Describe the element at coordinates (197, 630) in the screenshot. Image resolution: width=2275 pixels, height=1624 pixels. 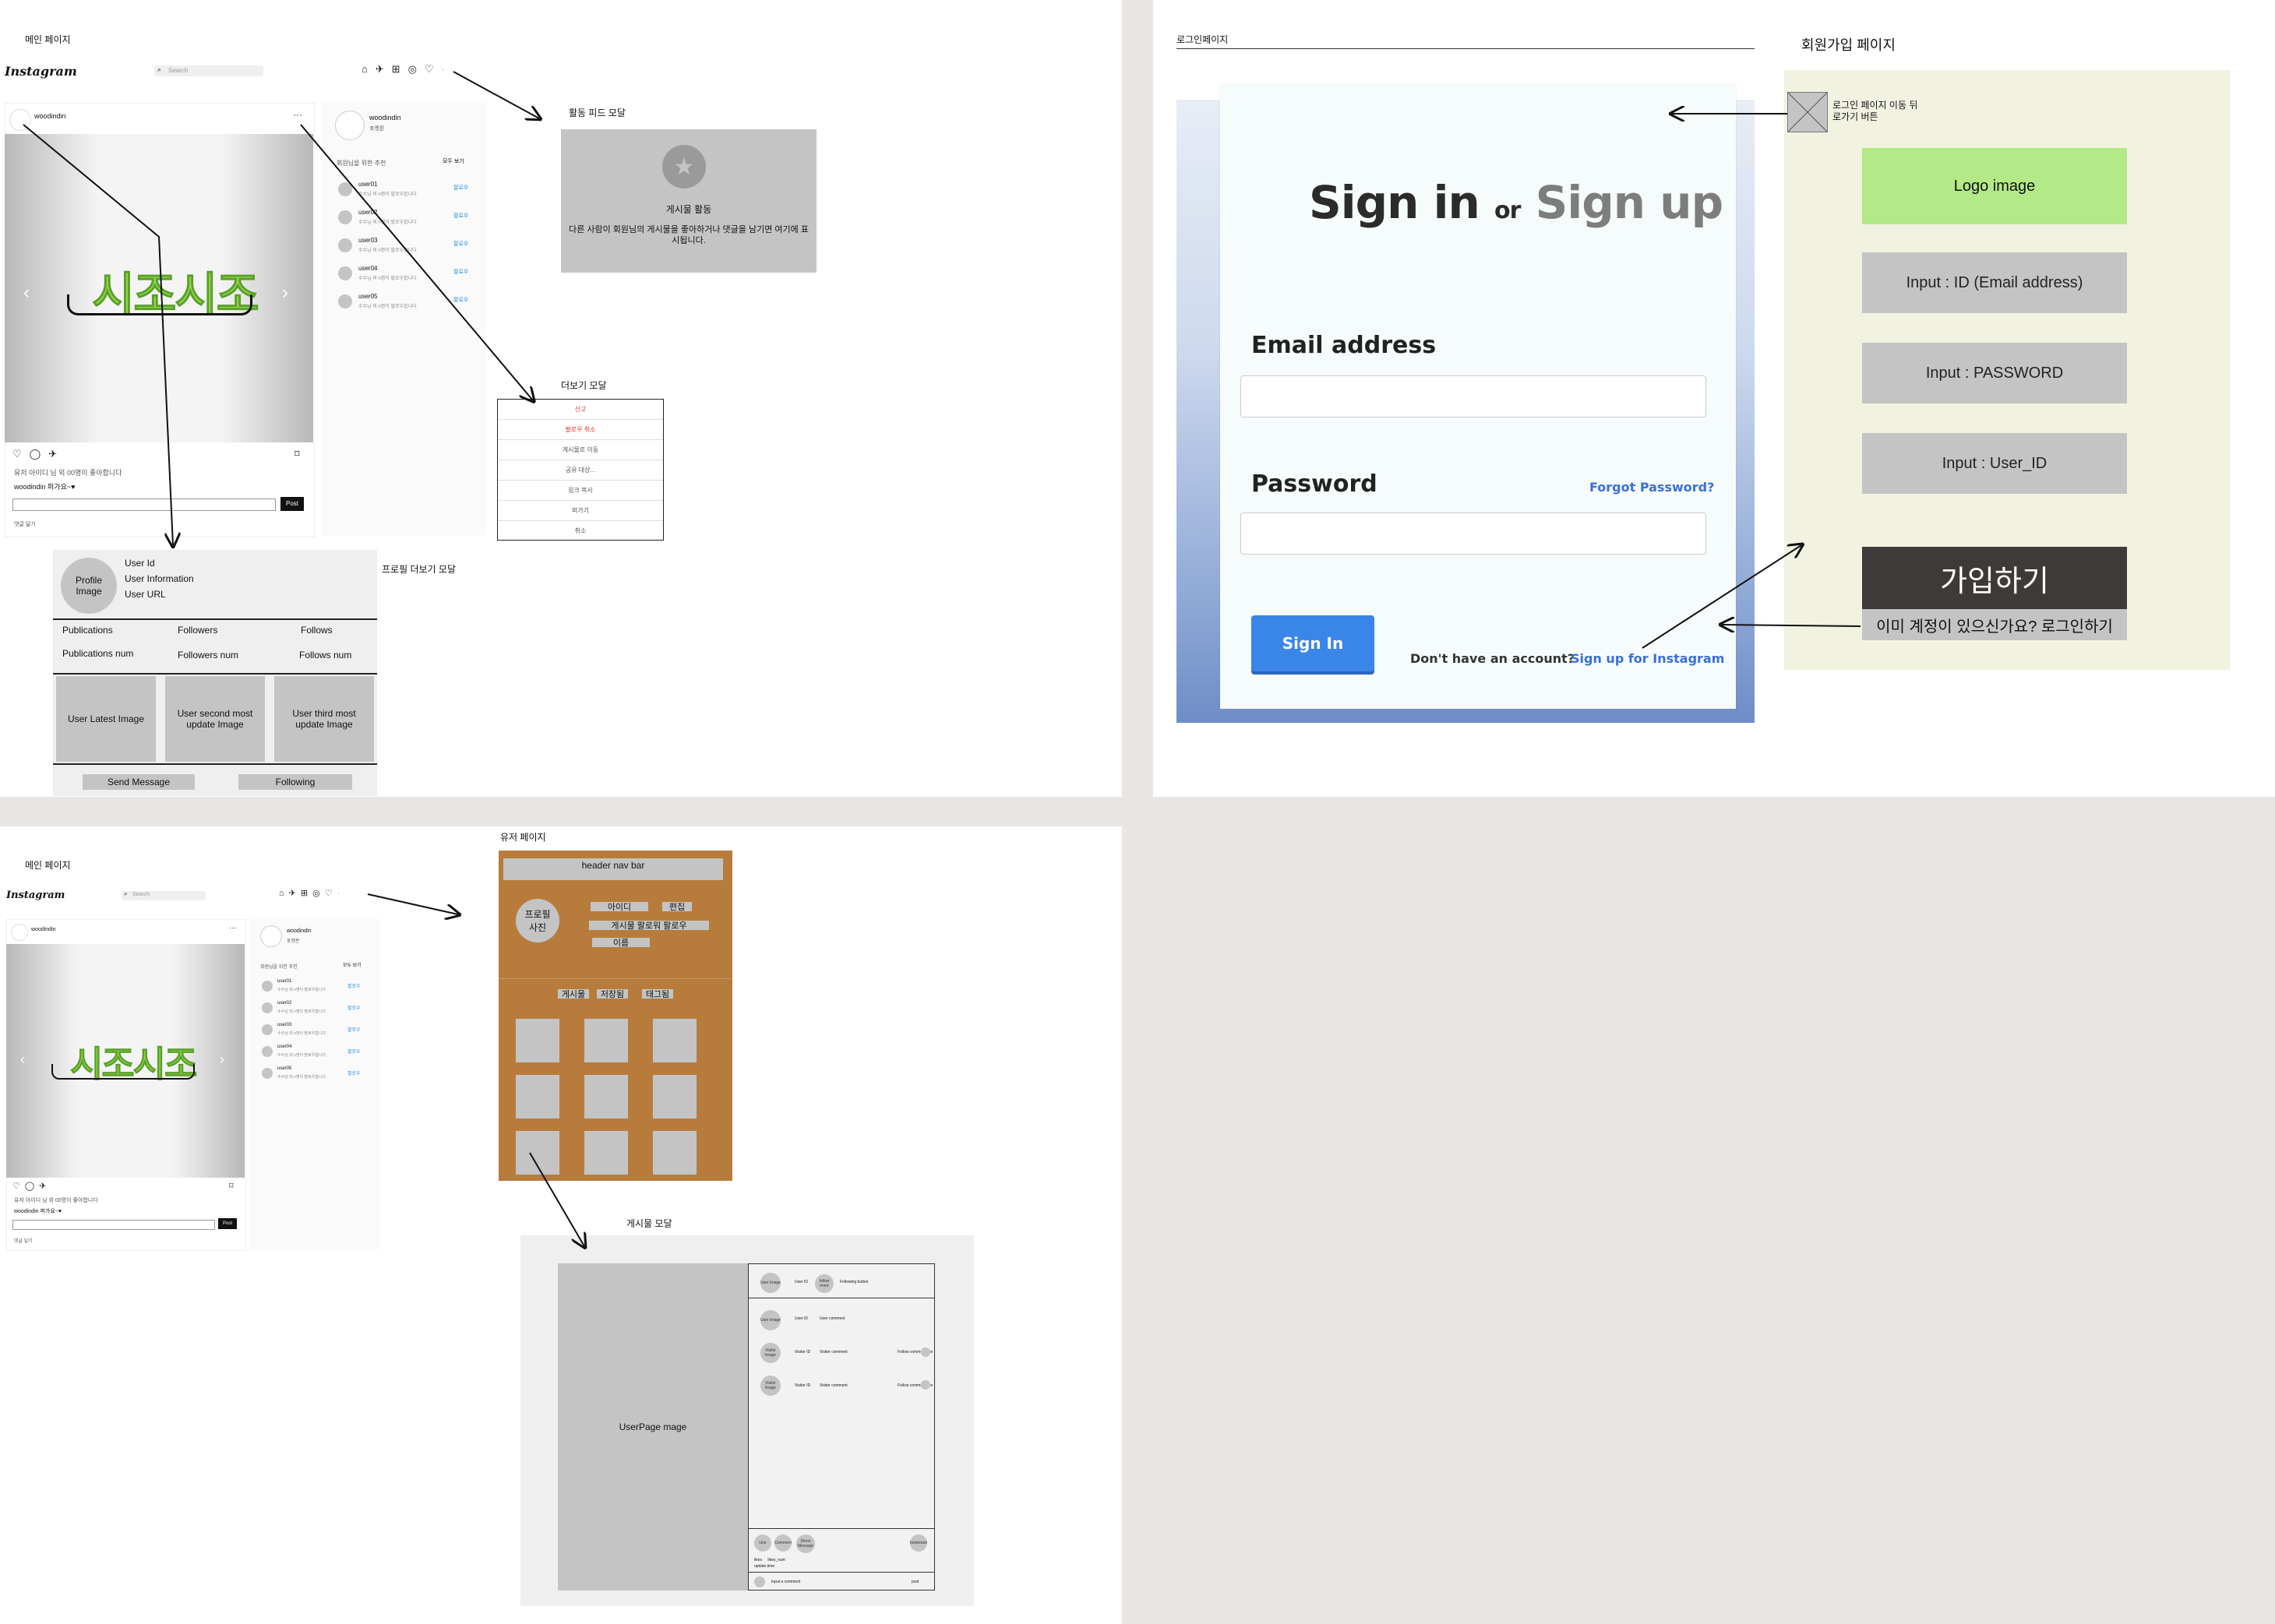
I see `stat-followers: Followers` at that location.